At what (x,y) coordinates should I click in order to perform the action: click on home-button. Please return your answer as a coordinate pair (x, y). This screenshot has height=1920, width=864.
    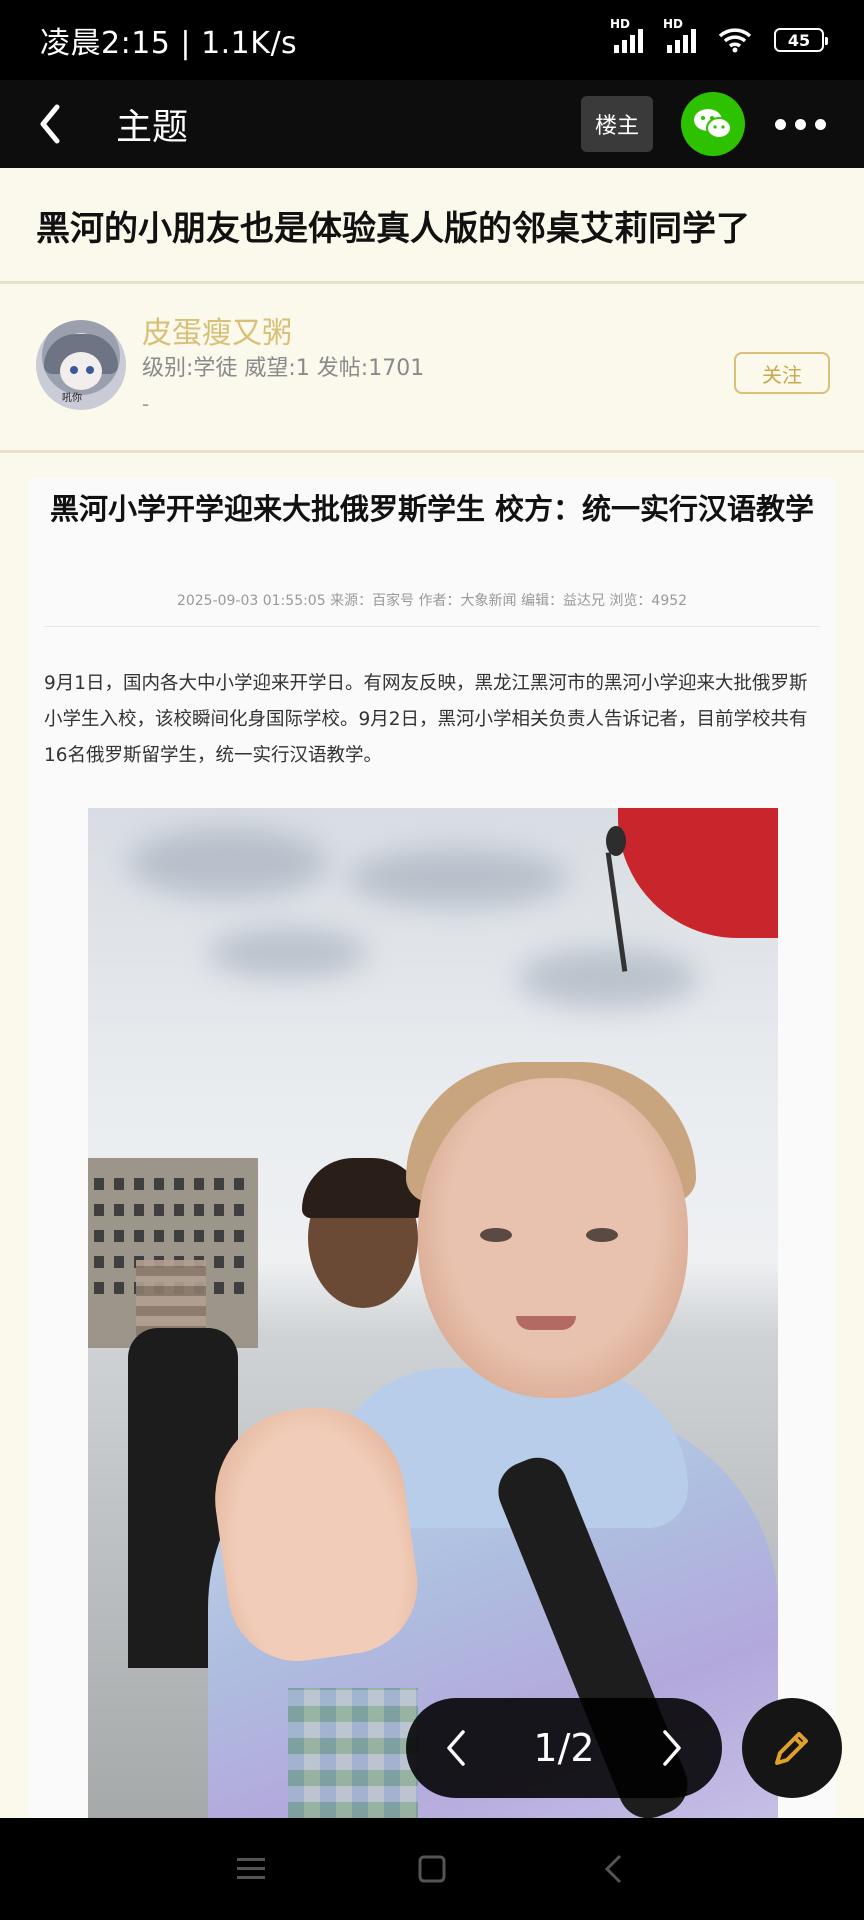
    Looking at the image, I should click on (432, 1869).